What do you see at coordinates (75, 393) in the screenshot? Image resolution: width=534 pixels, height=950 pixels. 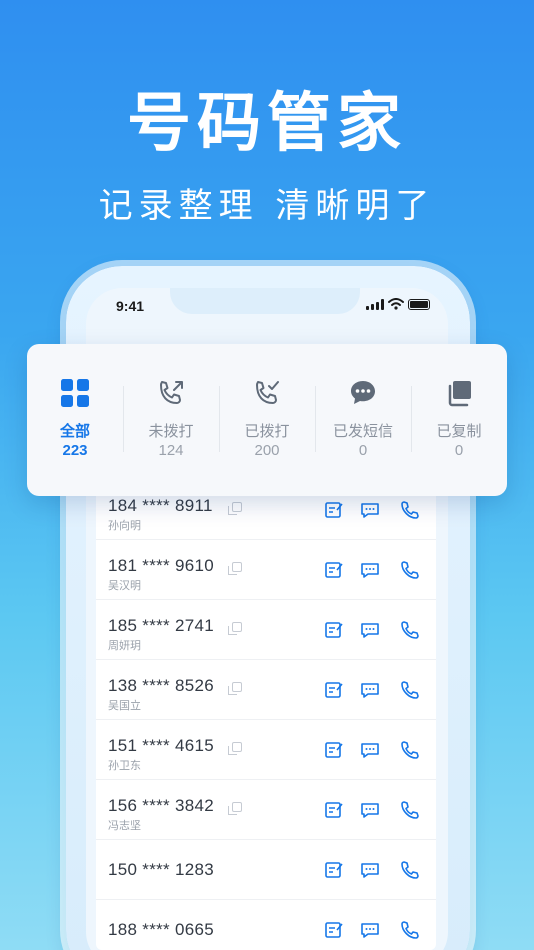 I see `grid-icon` at bounding box center [75, 393].